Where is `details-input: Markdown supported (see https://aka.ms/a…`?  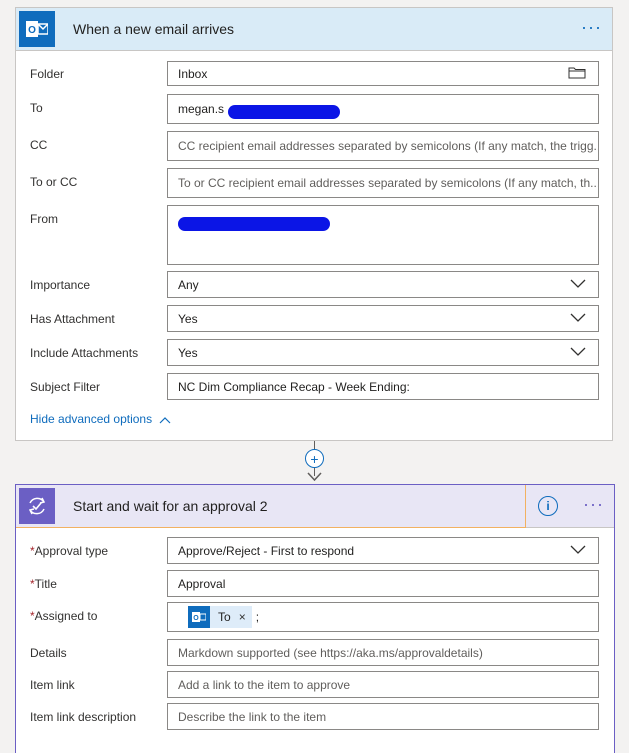 details-input: Markdown supported (see https://aka.ms/a… is located at coordinates (383, 652).